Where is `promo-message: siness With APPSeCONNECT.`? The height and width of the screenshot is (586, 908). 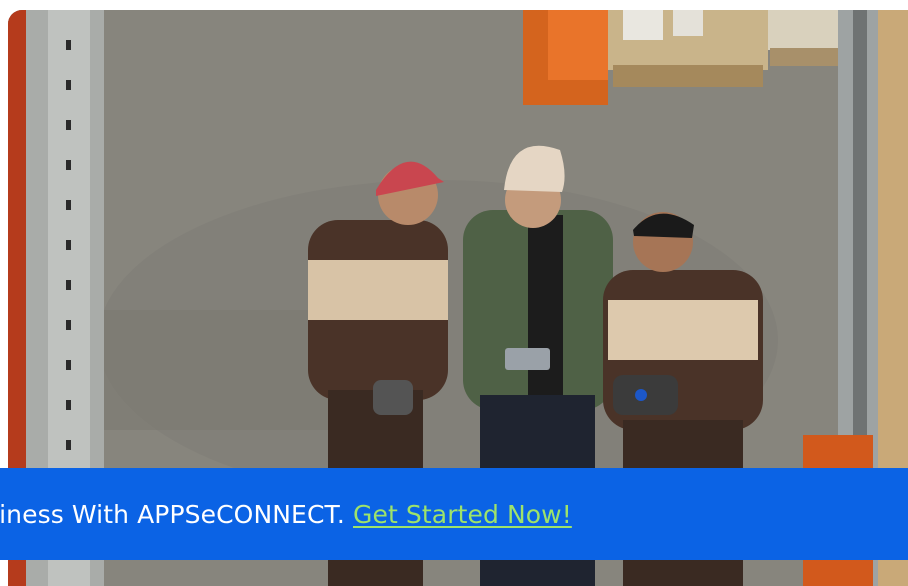
promo-message: siness With APPSeCONNECT. is located at coordinates (176, 514).